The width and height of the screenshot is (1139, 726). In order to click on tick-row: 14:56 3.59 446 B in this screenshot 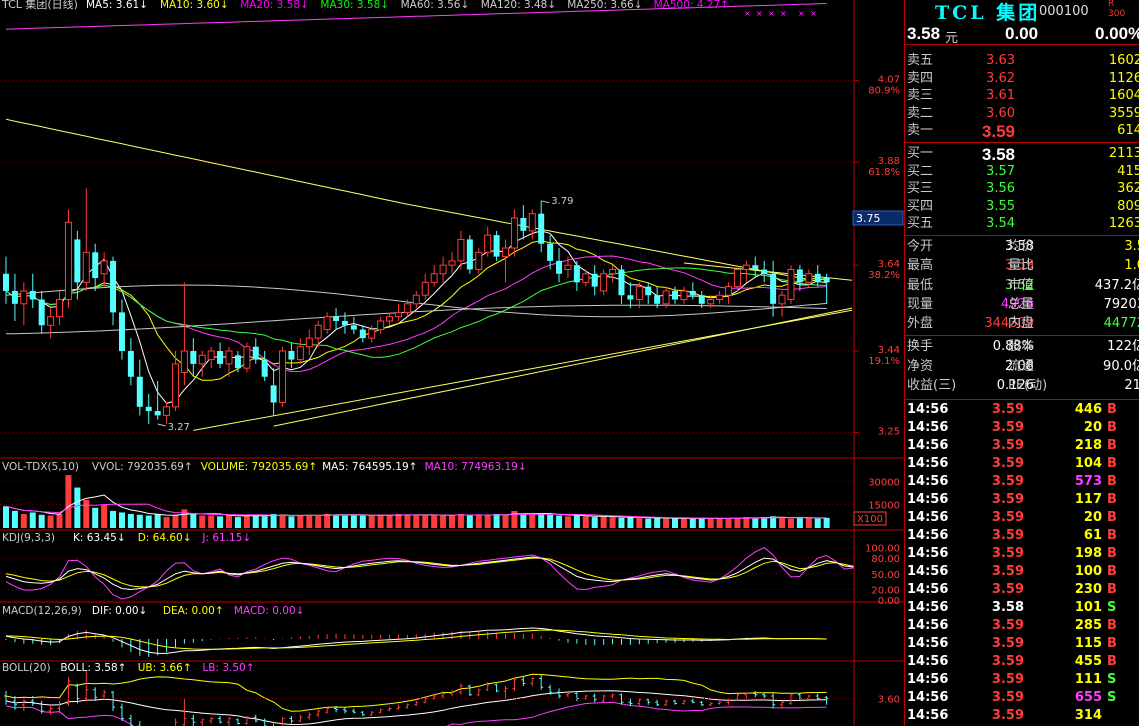, I will do `click(1022, 411)`.